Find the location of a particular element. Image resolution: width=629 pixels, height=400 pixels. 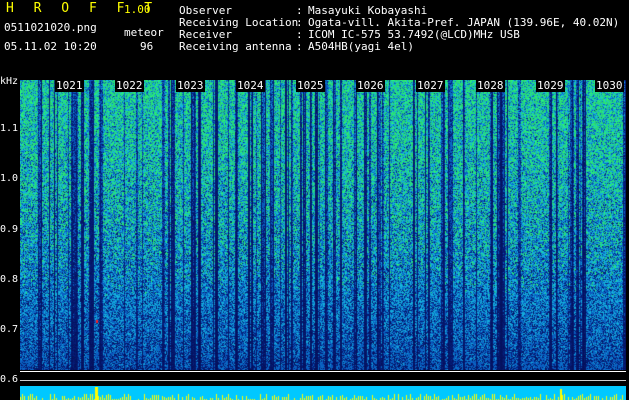

y-axis-unit: kHz is located at coordinates (9, 81).